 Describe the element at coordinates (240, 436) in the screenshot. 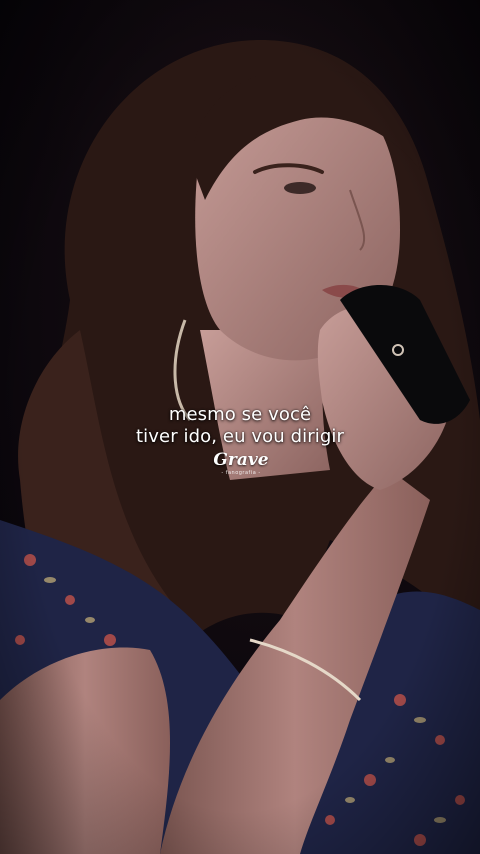

I see `caption-line-2: tiver ido, eu vou dirigir` at that location.